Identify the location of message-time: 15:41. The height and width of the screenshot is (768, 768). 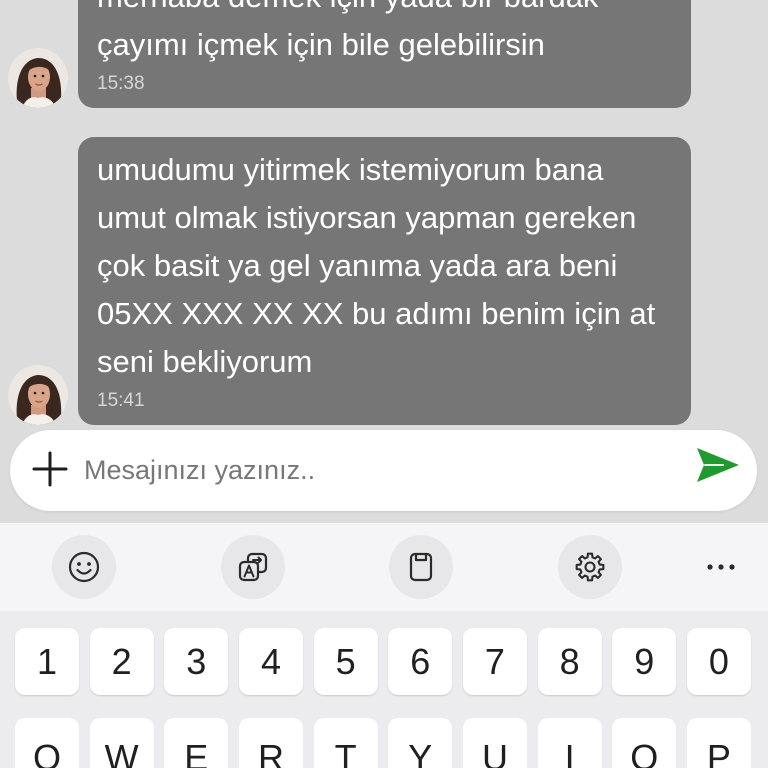
(121, 400).